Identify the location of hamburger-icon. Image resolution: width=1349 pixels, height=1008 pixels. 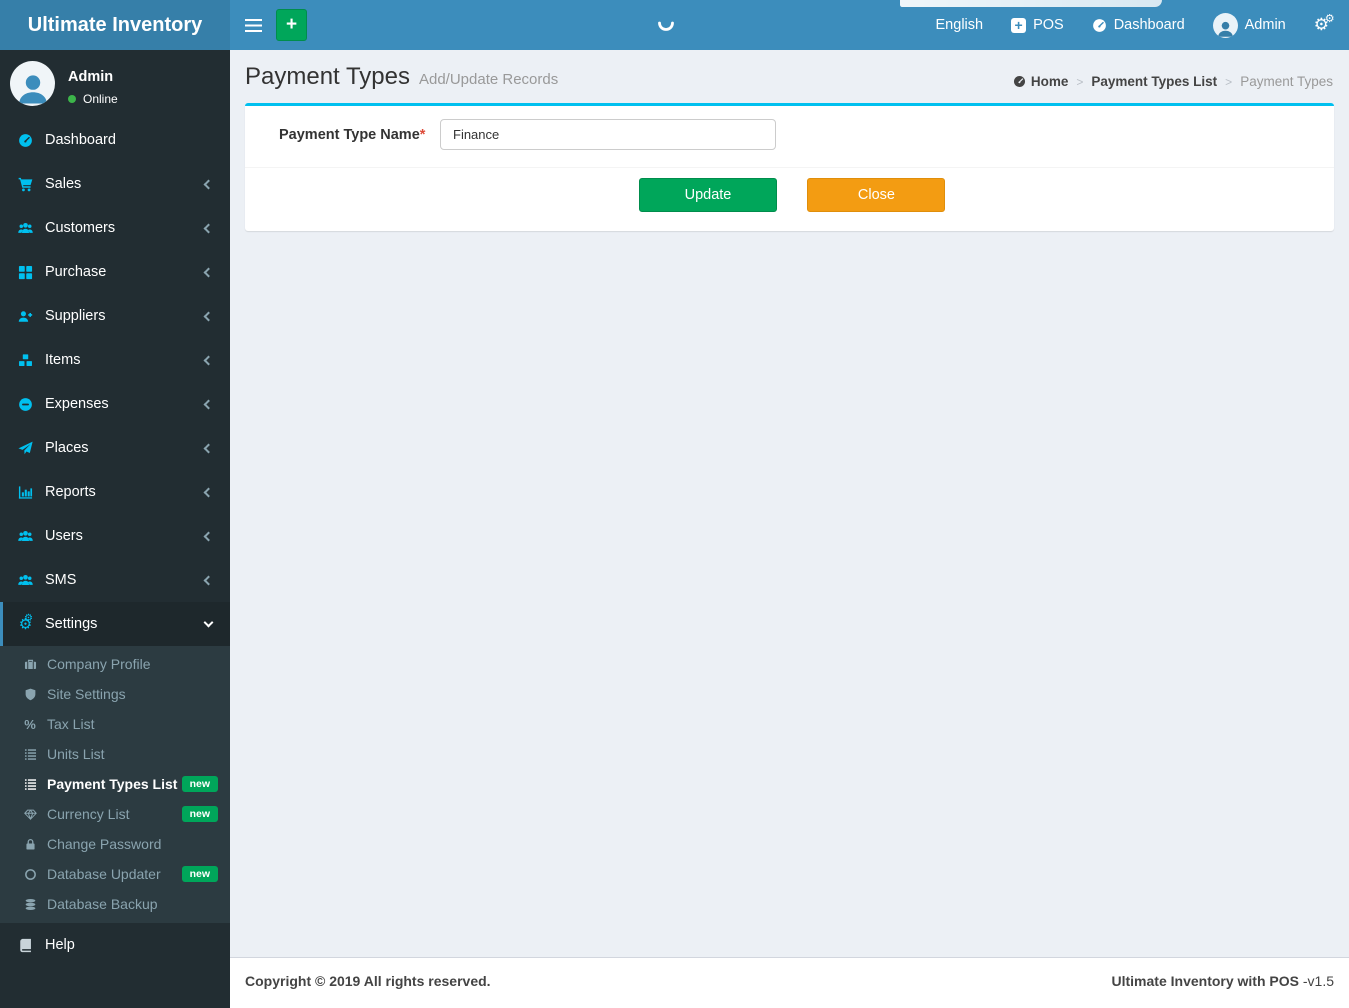
(253, 20).